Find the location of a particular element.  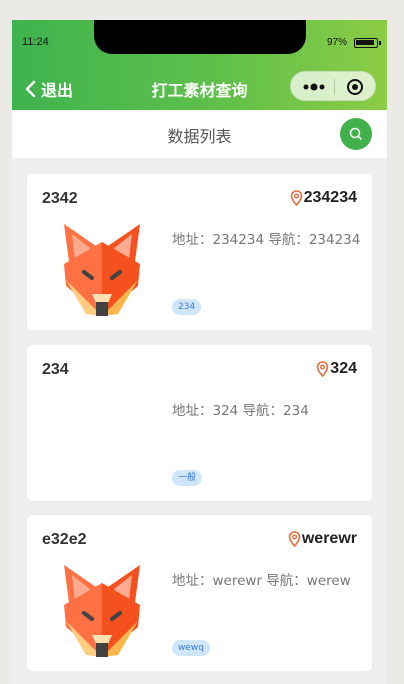

battery-icon is located at coordinates (367, 43).